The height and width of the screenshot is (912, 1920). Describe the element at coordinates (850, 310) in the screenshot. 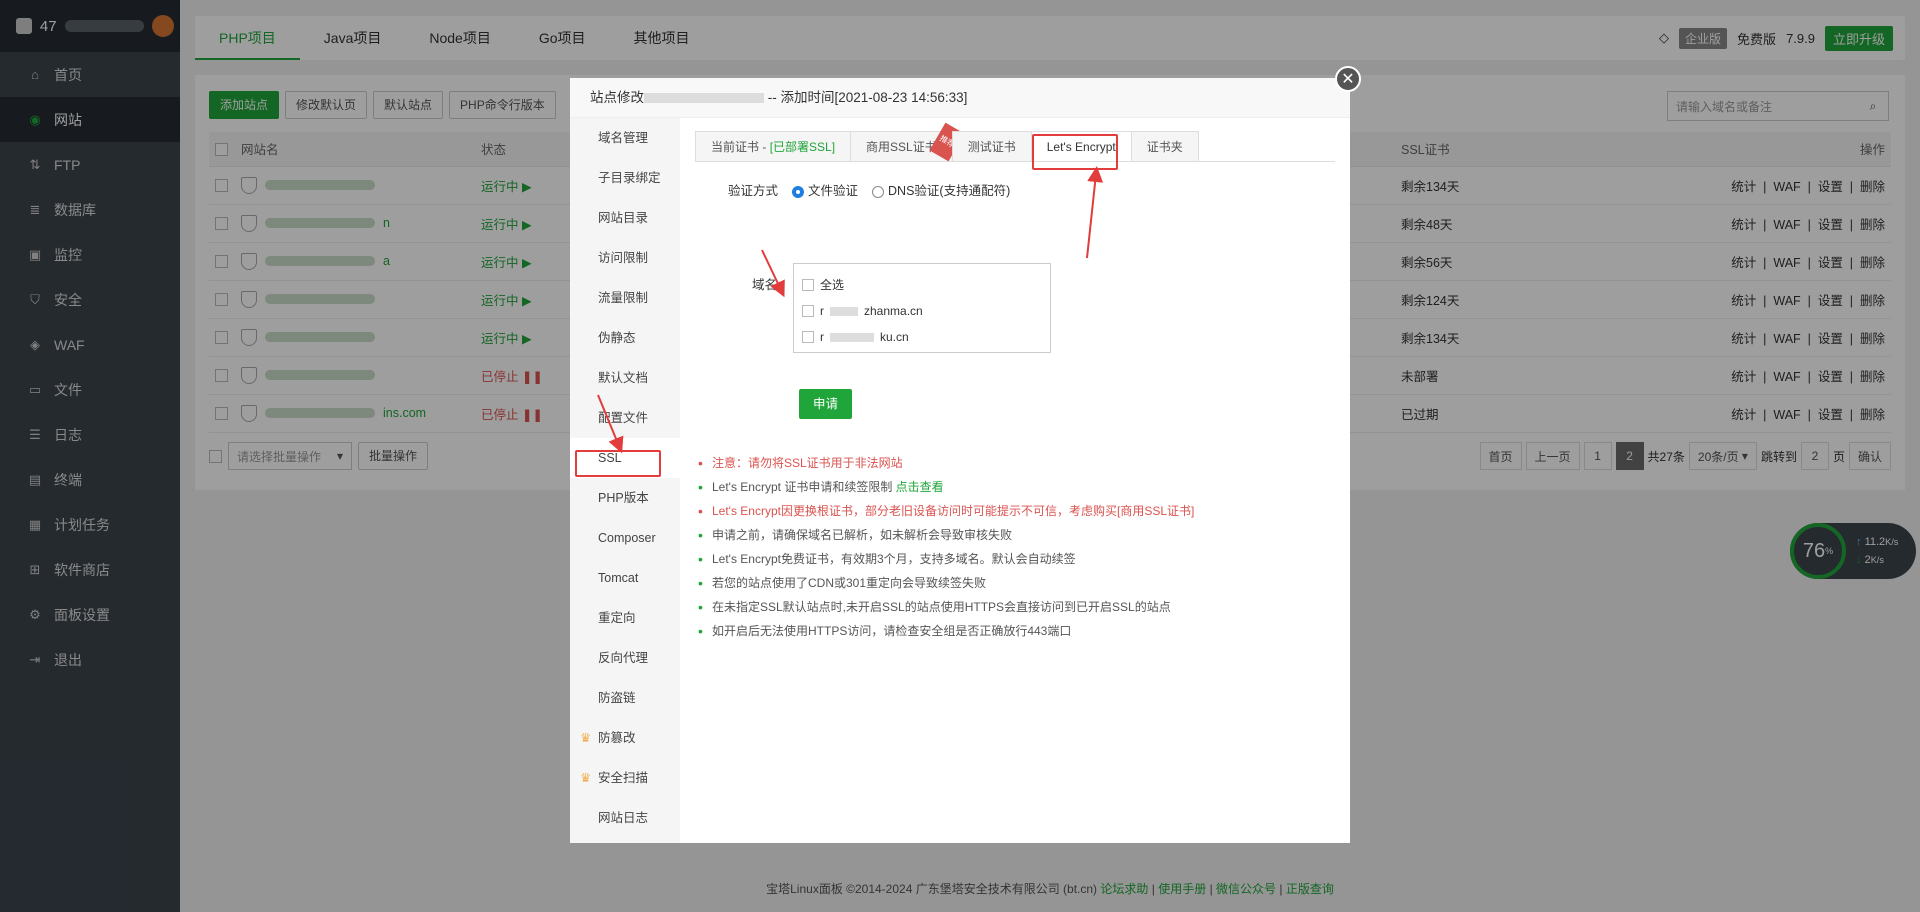

I see `annotation-arrows` at that location.